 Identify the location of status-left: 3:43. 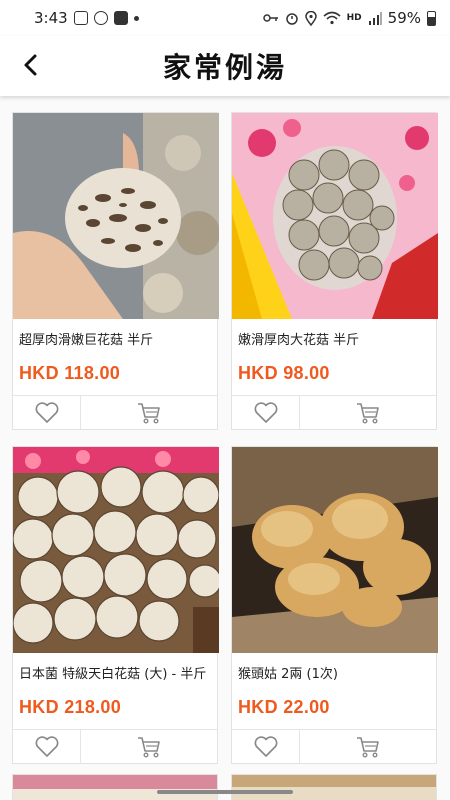
(86, 18).